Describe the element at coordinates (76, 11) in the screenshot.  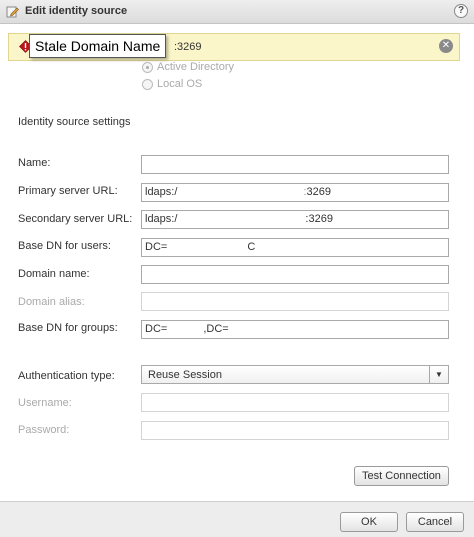
I see `dialog-title: Edit identity source` at that location.